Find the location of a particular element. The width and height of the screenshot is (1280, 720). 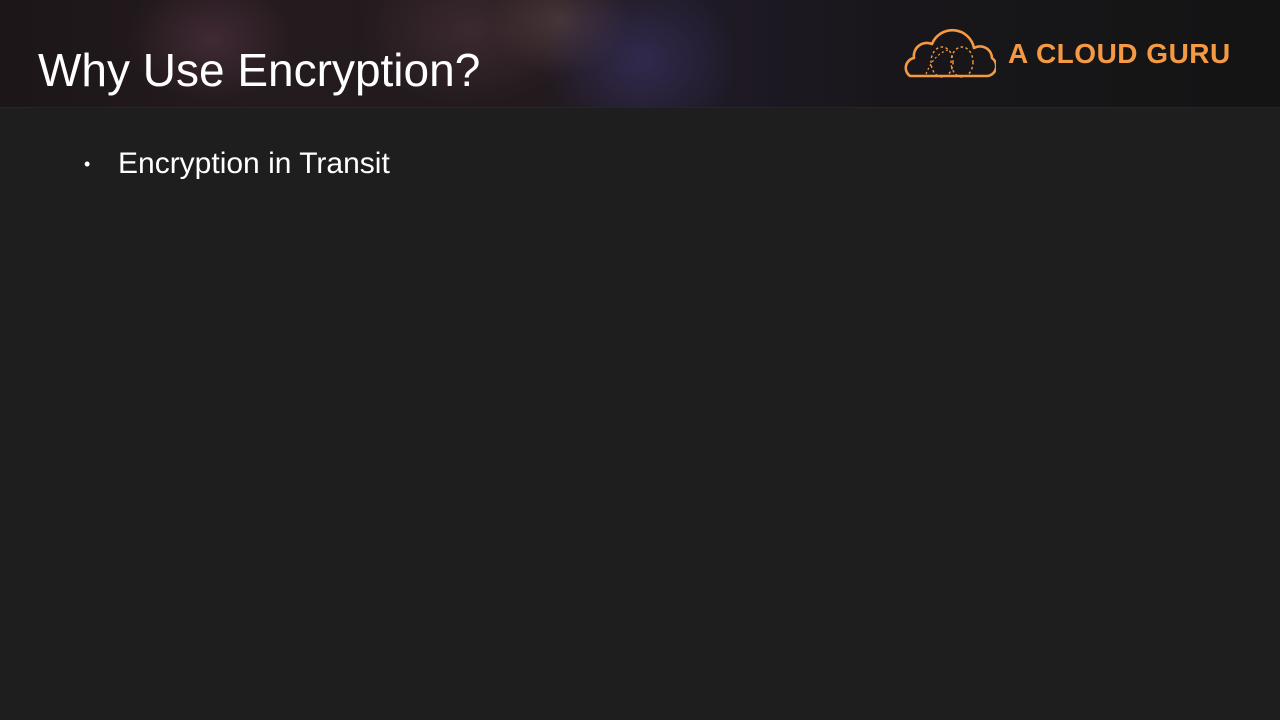

bullet-text: Encryption in Transit is located at coordinates (254, 163).